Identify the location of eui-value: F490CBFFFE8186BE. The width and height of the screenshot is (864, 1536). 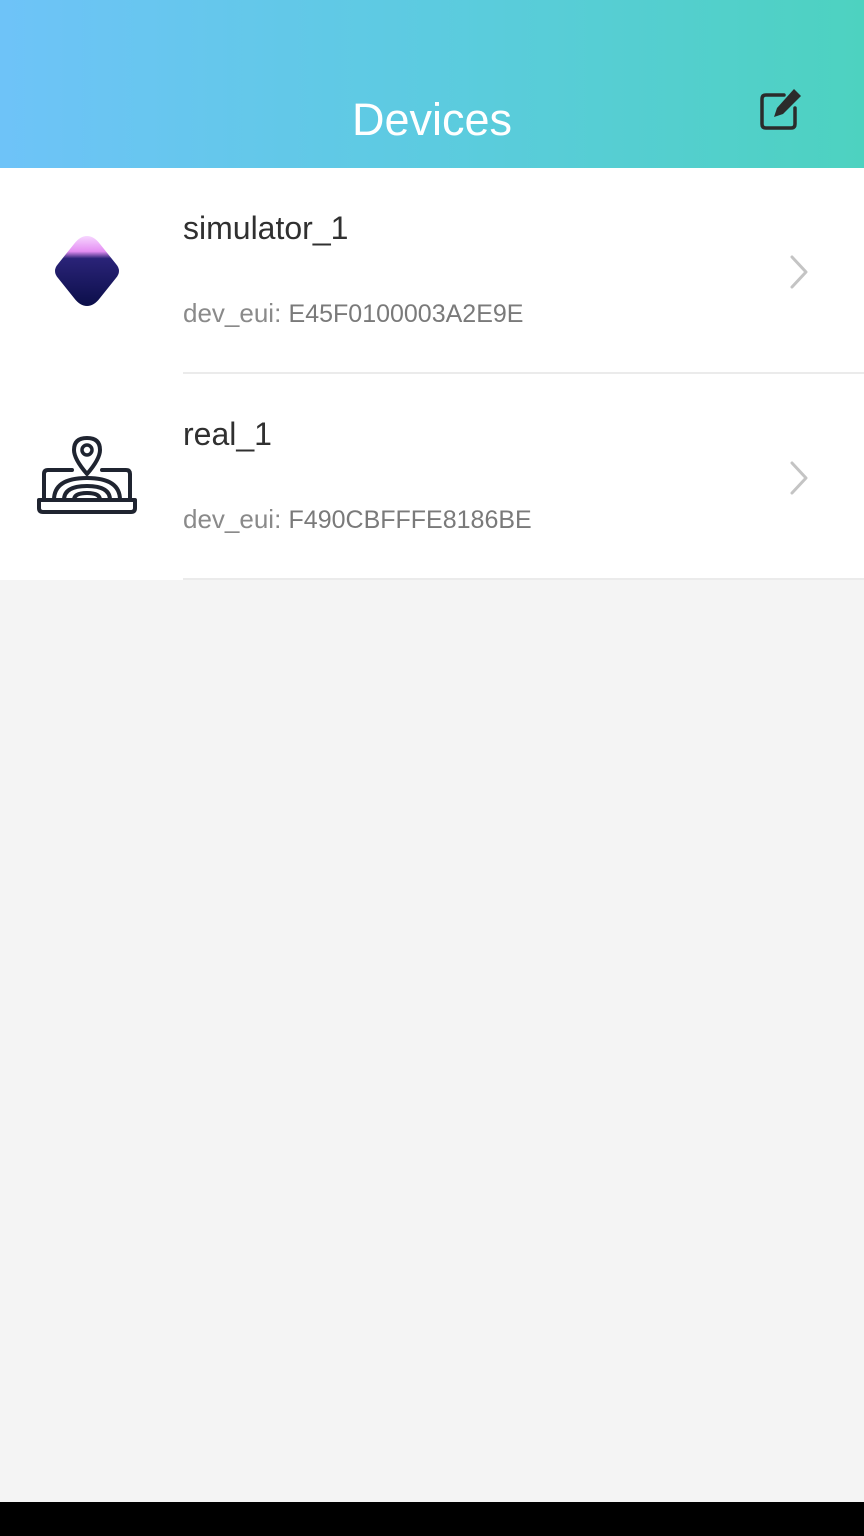
(410, 520).